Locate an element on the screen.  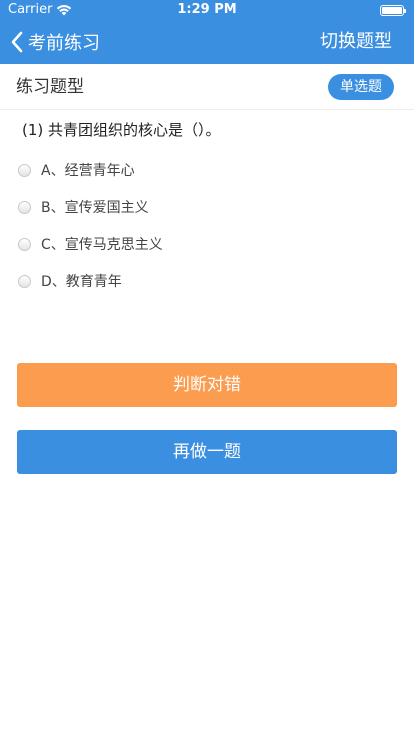
app-header: Carrier 1:29 PM 考前练习 切换题型 is located at coordinates (207, 32).